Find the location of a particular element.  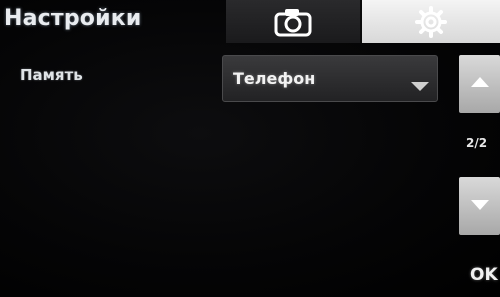

tab-camera is located at coordinates (294, 21).